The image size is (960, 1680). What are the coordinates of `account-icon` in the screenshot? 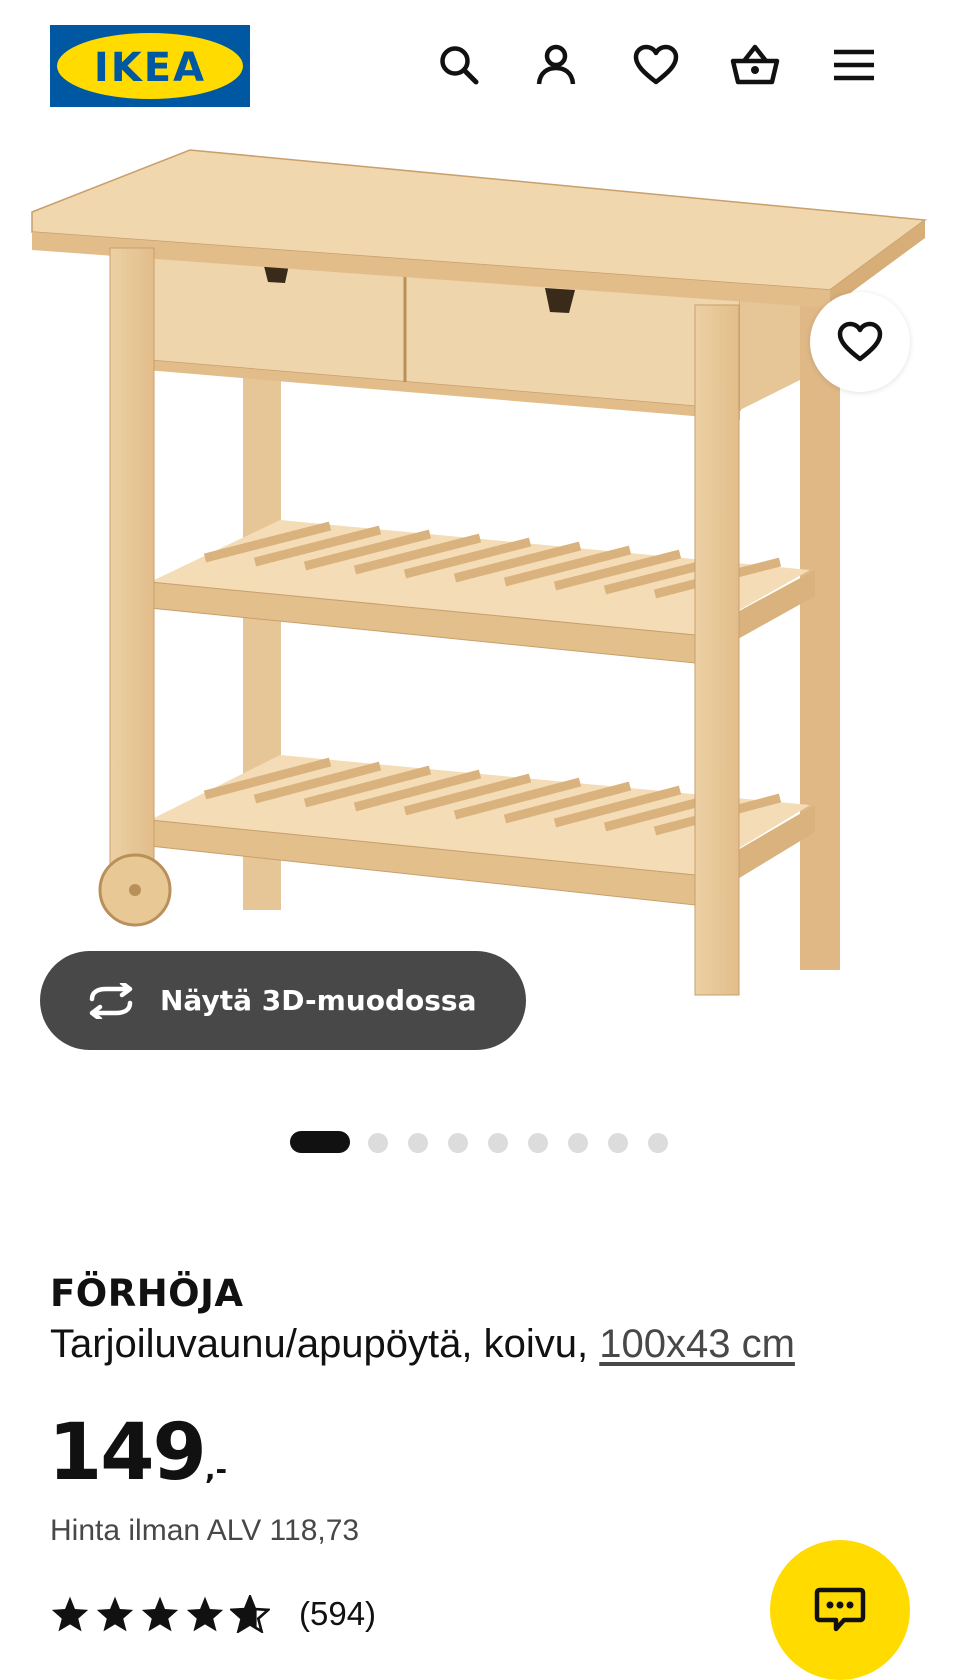 It's located at (556, 65).